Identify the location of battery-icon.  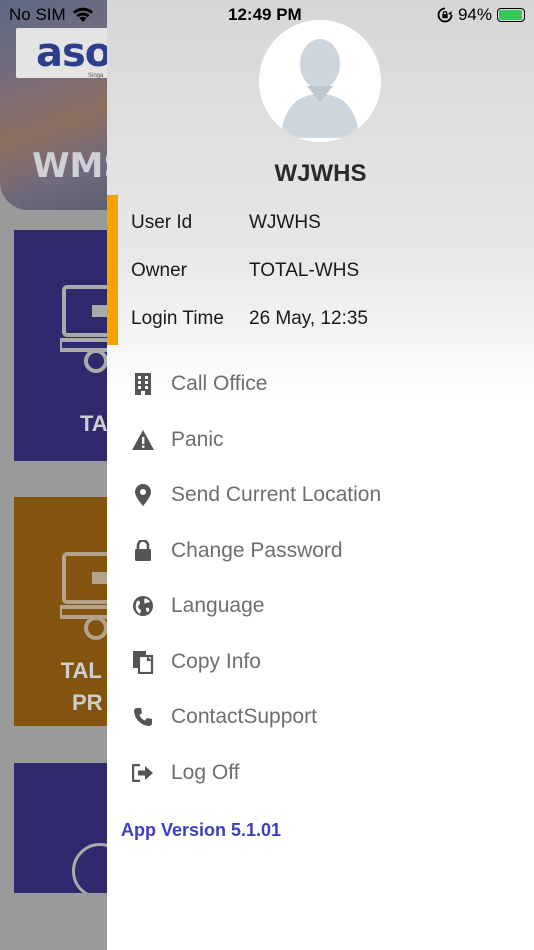
(511, 15).